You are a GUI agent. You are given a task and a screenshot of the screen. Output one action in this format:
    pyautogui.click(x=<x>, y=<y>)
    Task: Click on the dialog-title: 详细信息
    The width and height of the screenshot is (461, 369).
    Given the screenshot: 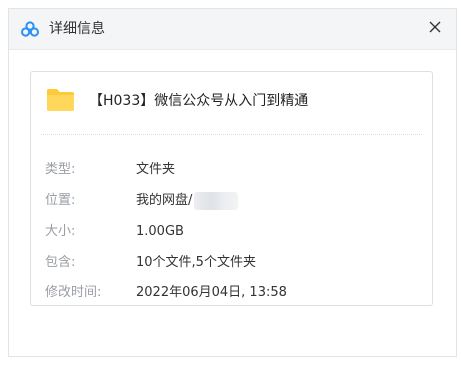 What is the action you would take?
    pyautogui.click(x=77, y=29)
    